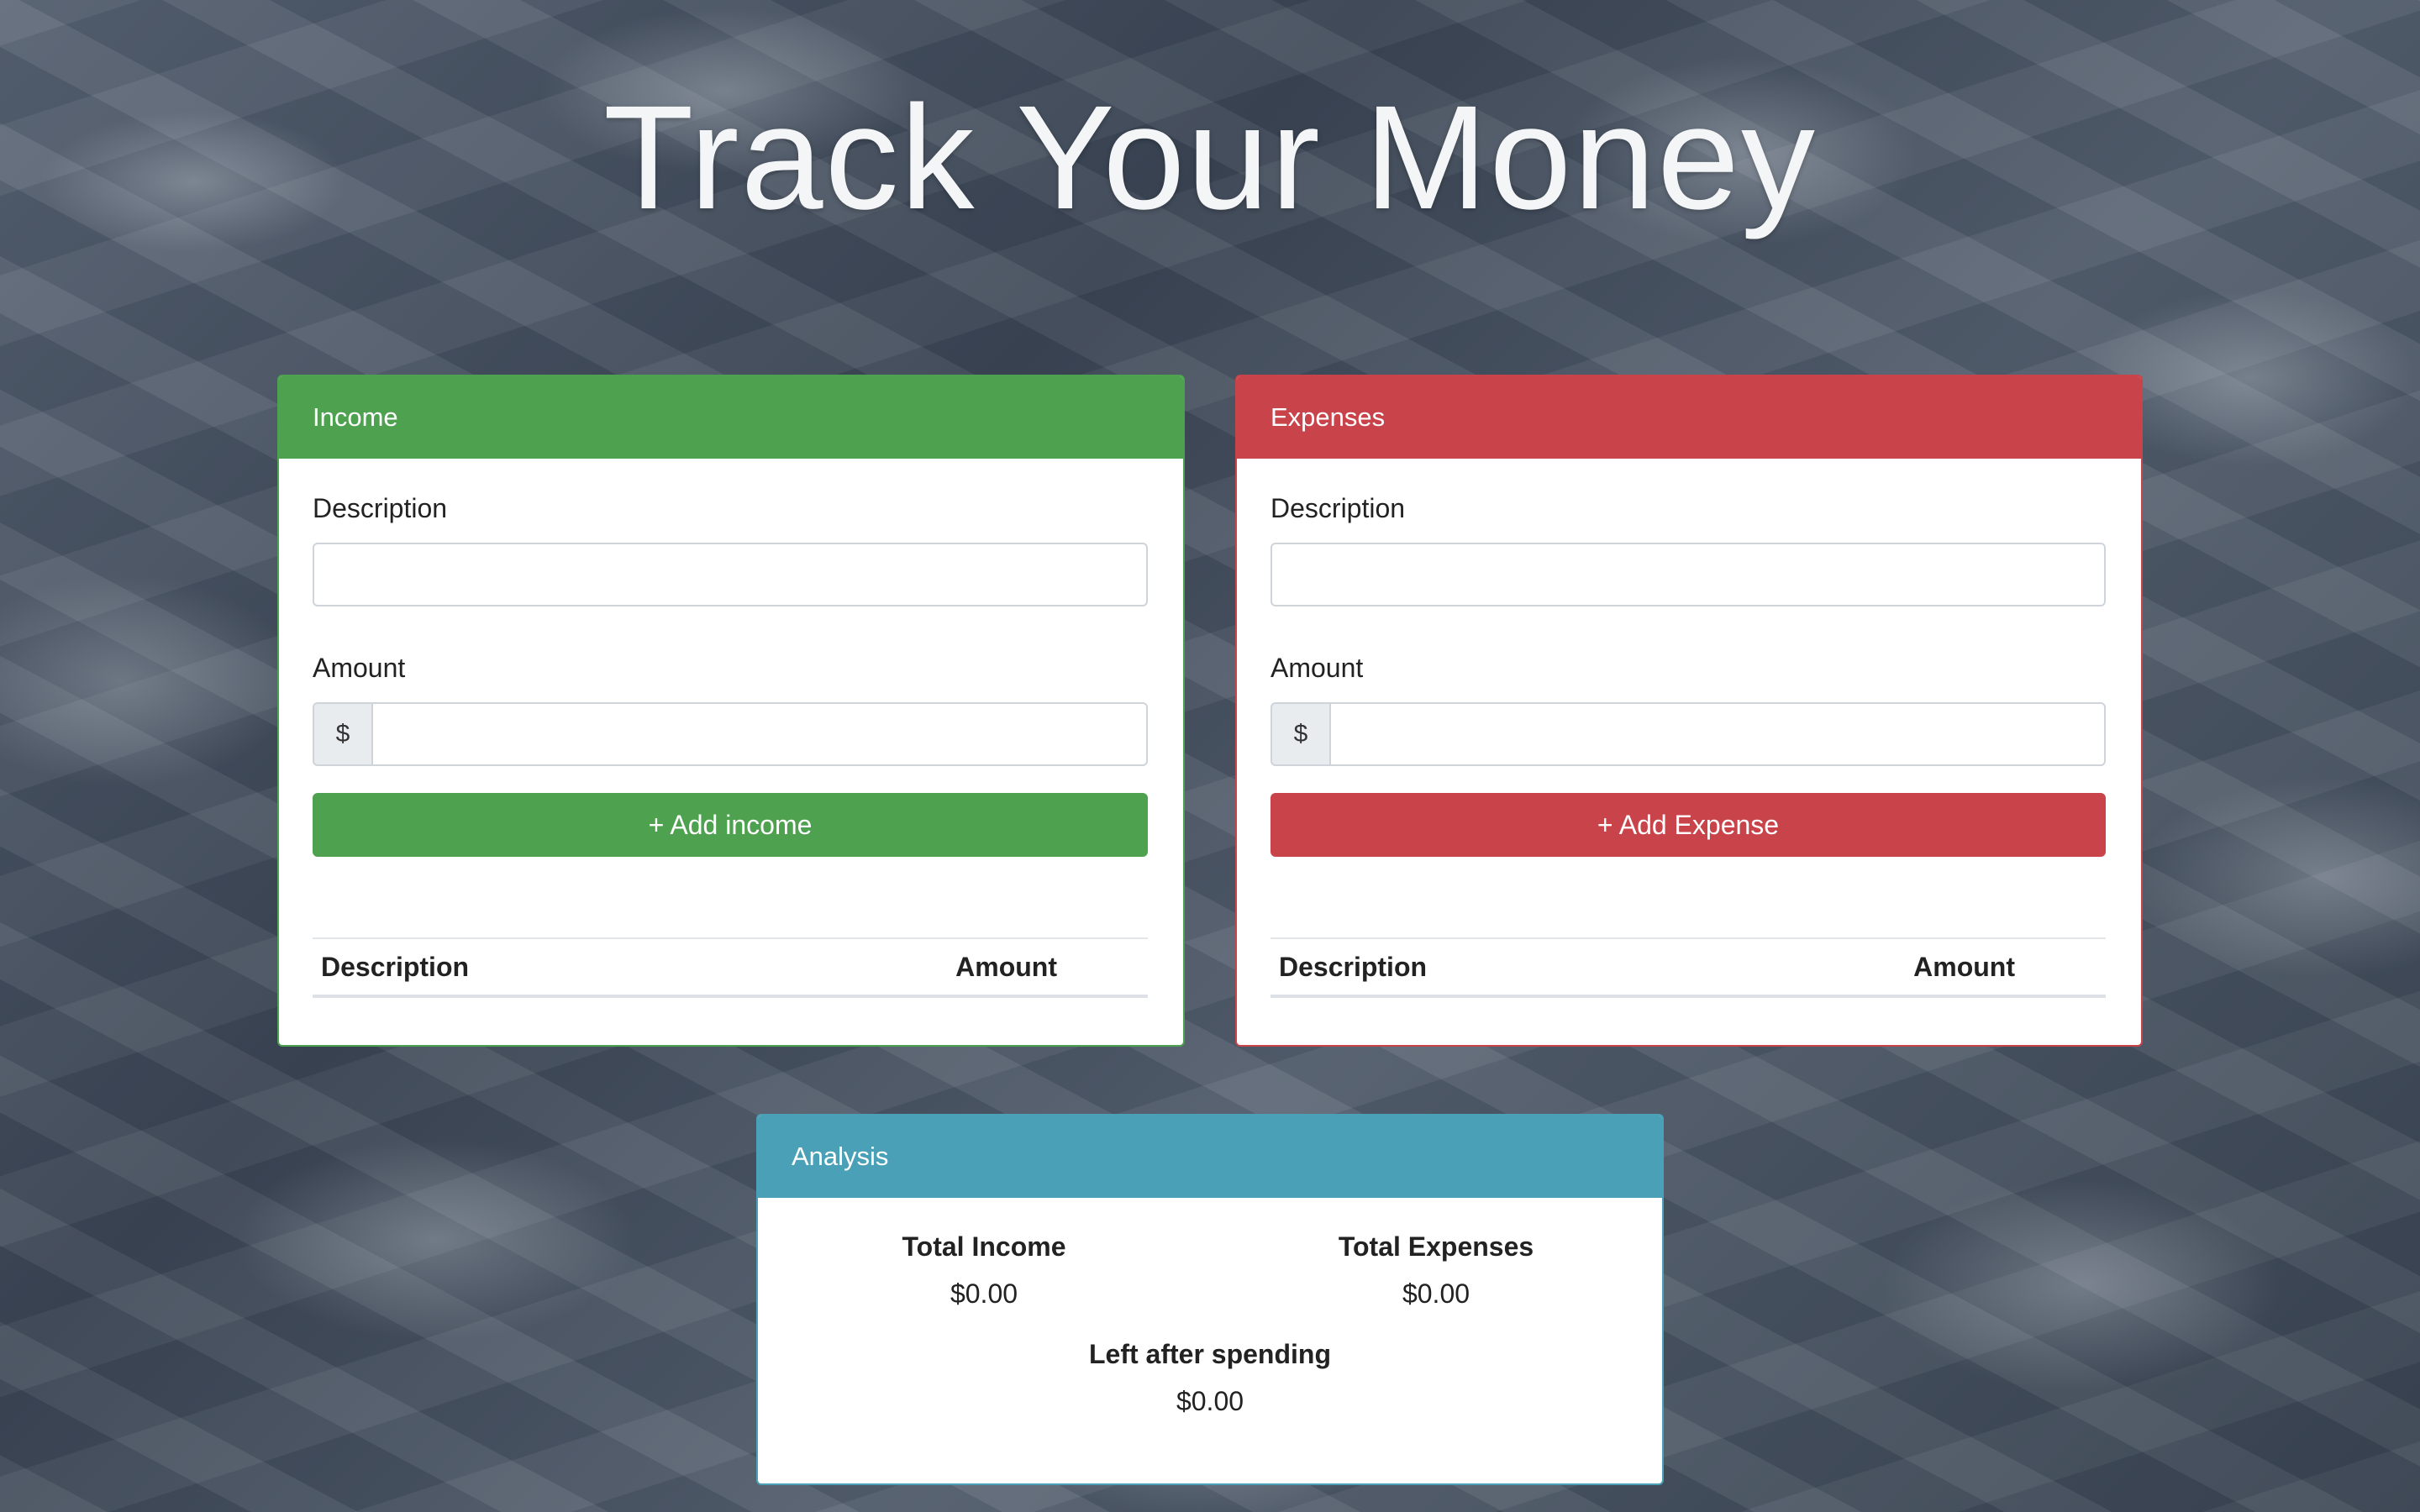  I want to click on income-table: Description Amount, so click(731, 967).